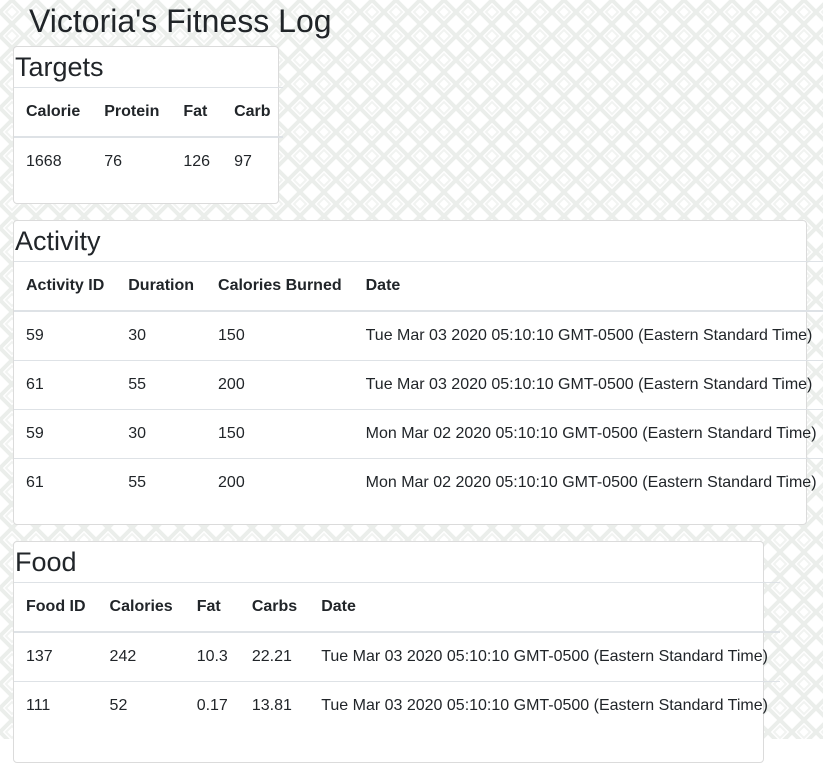  What do you see at coordinates (212, 657) in the screenshot?
I see `food-cell-fat: 10.3` at bounding box center [212, 657].